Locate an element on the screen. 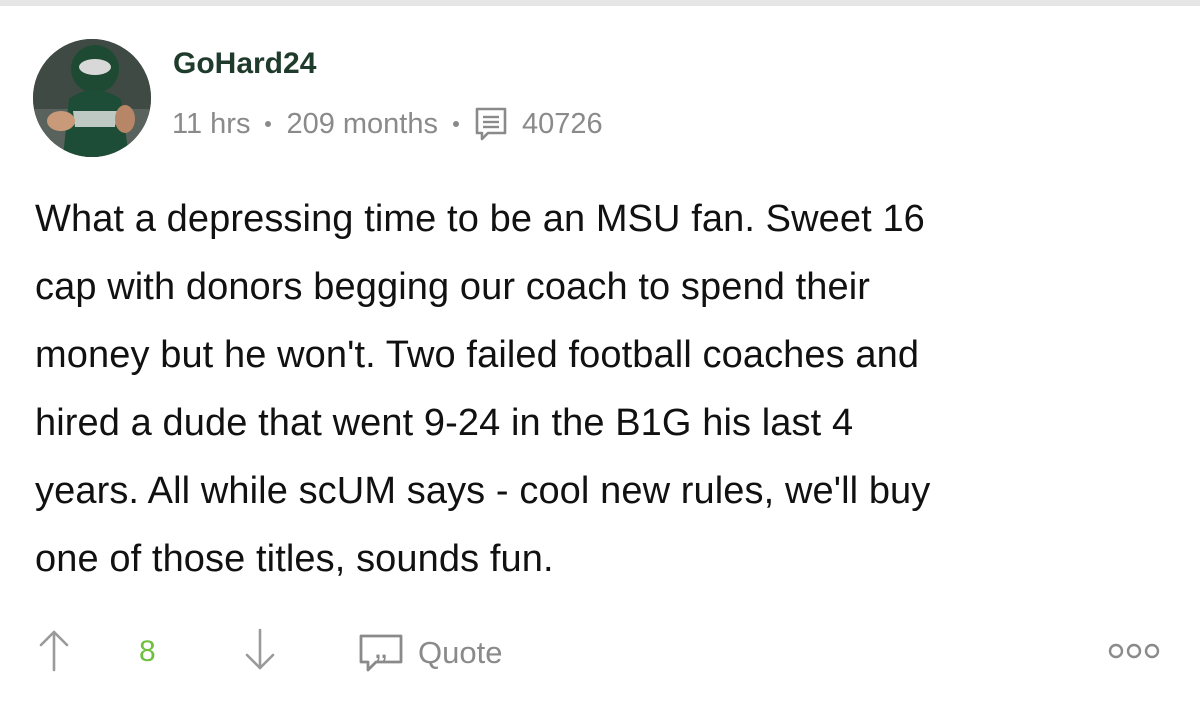 The image size is (1200, 711). arrow-up-icon is located at coordinates (54, 651).